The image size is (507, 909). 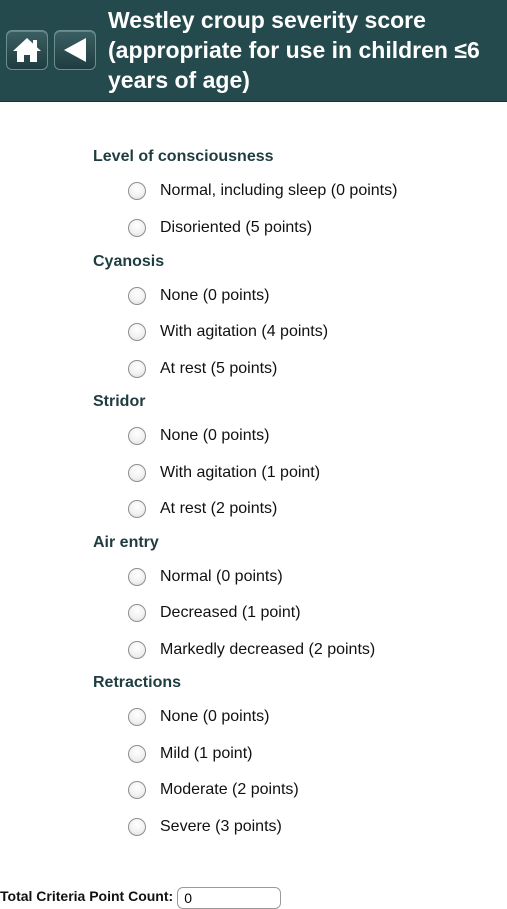 I want to click on option-label: Disoriented (5 points), so click(x=236, y=227).